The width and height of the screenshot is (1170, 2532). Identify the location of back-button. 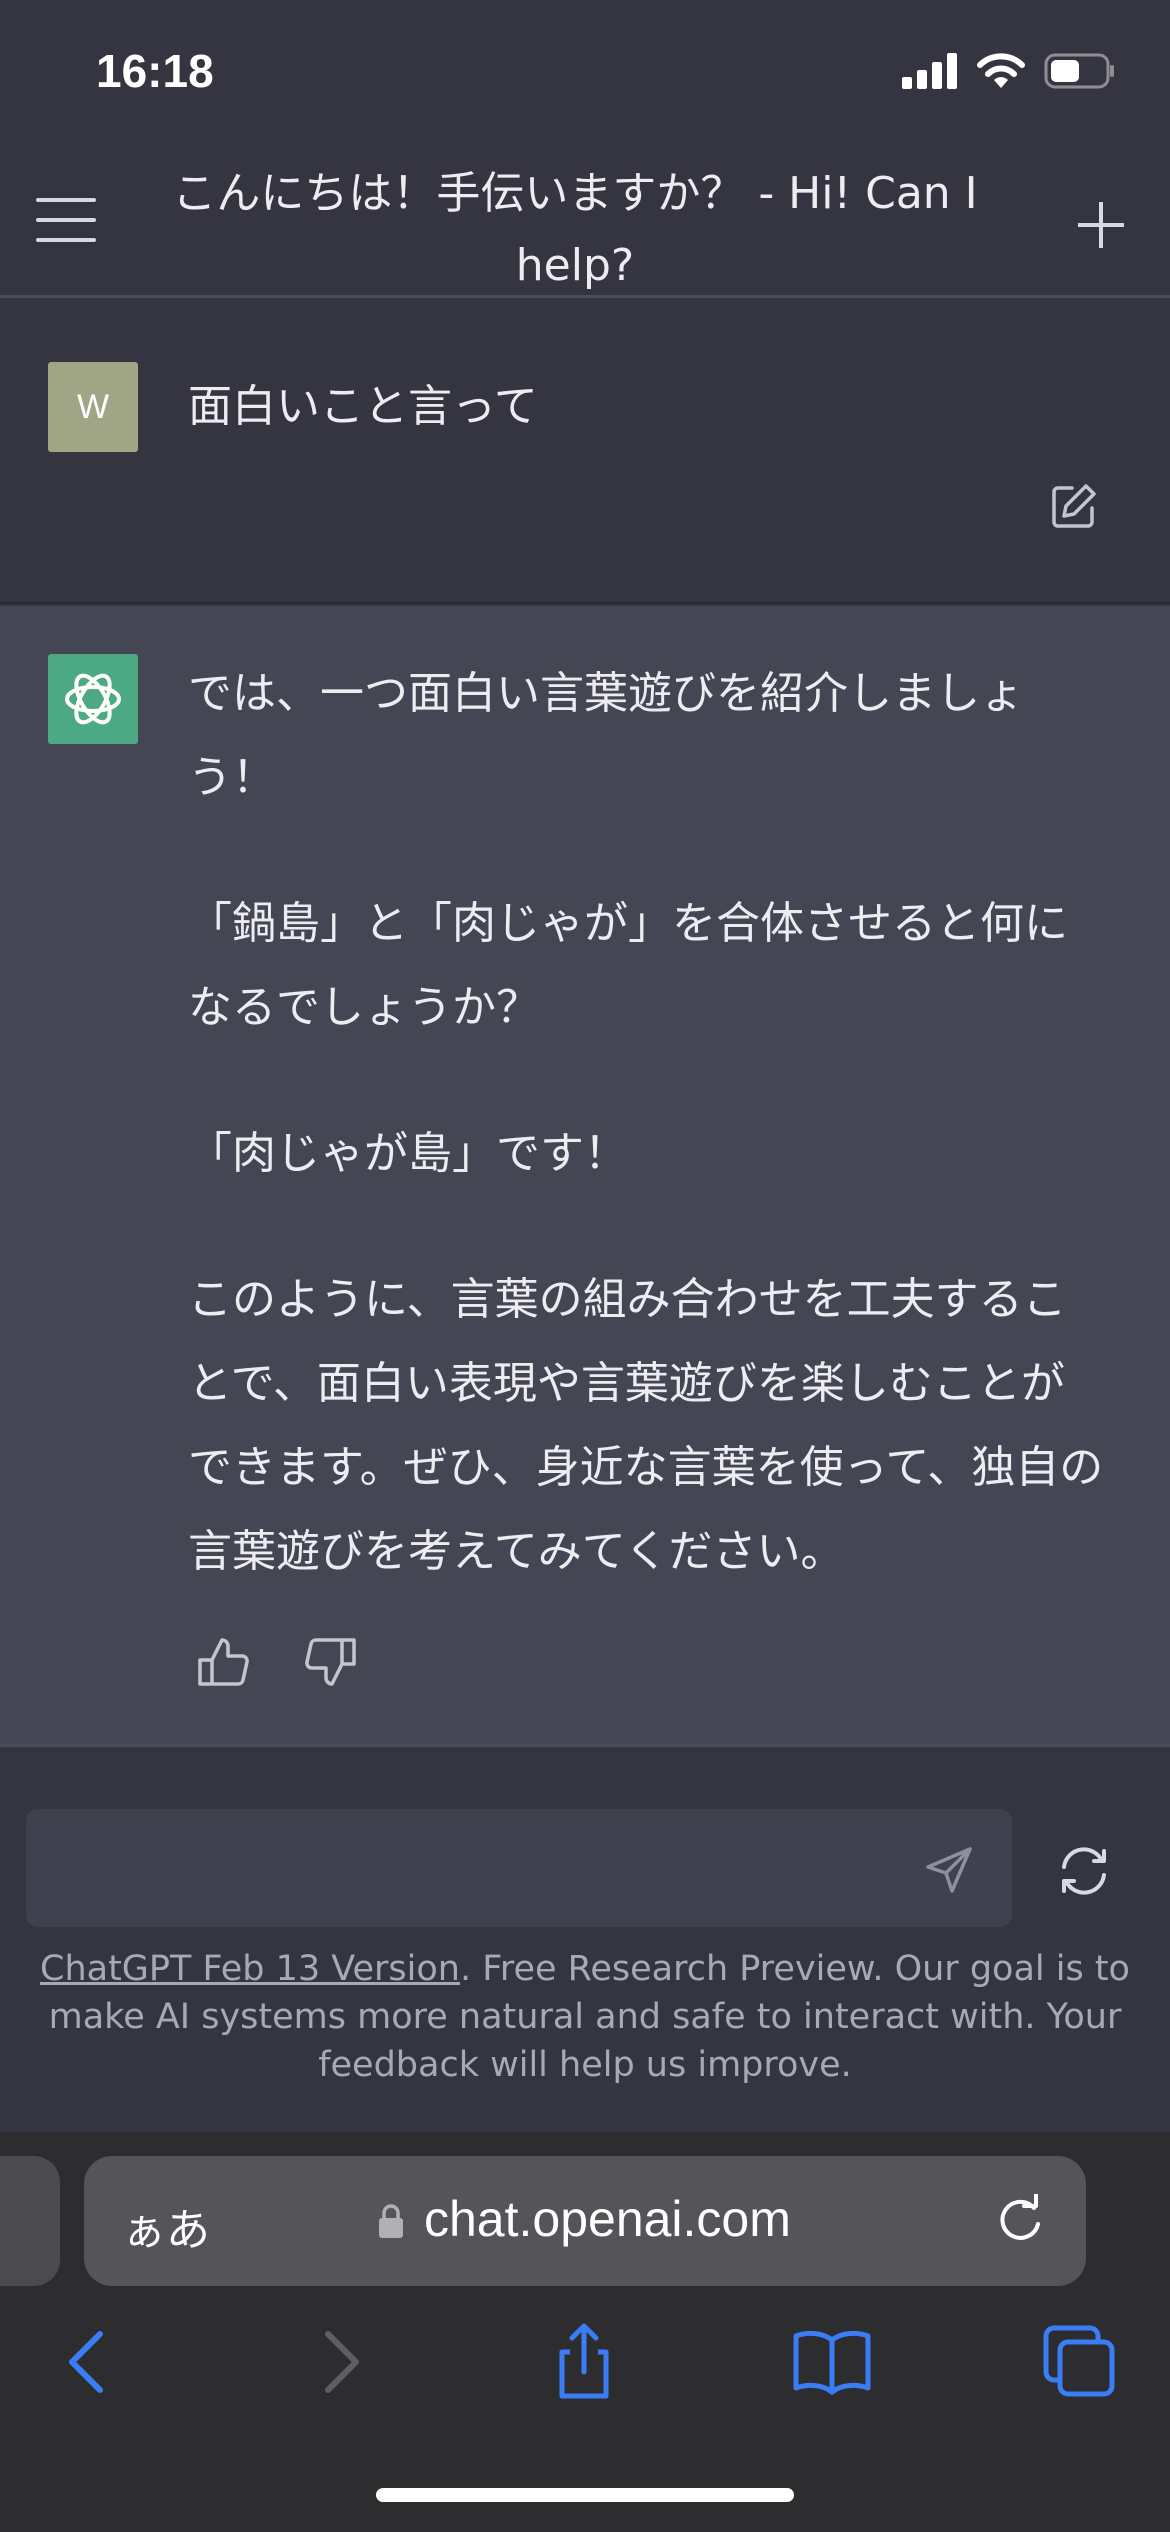
(88, 2362).